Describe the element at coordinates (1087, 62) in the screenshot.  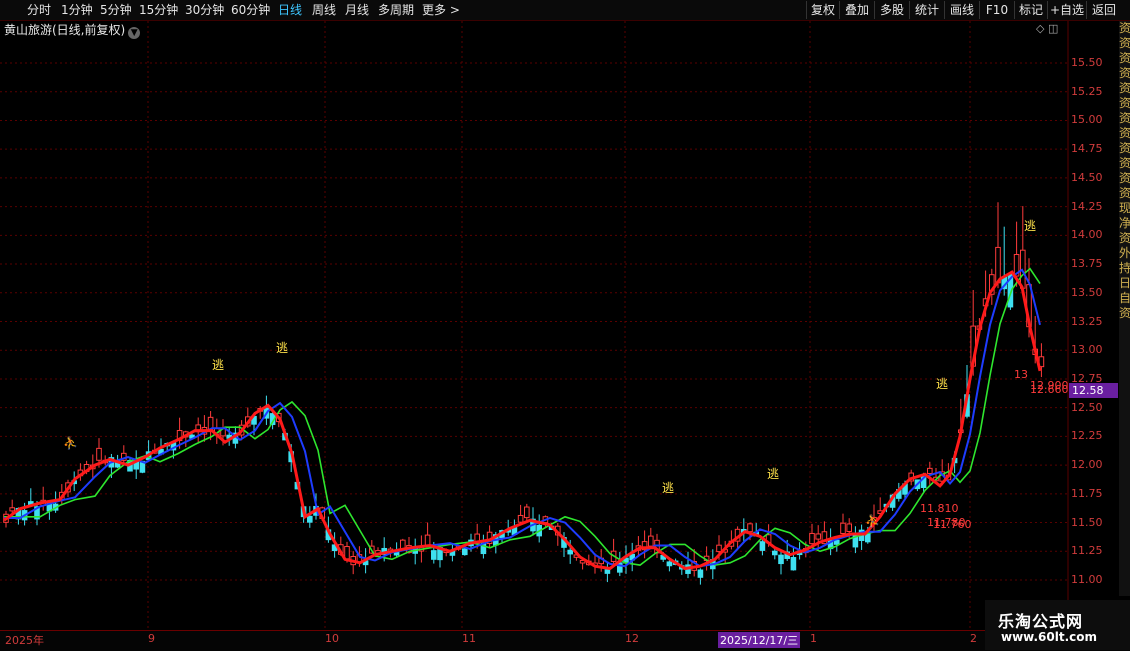
I see `price-tick-label: 15.50` at that location.